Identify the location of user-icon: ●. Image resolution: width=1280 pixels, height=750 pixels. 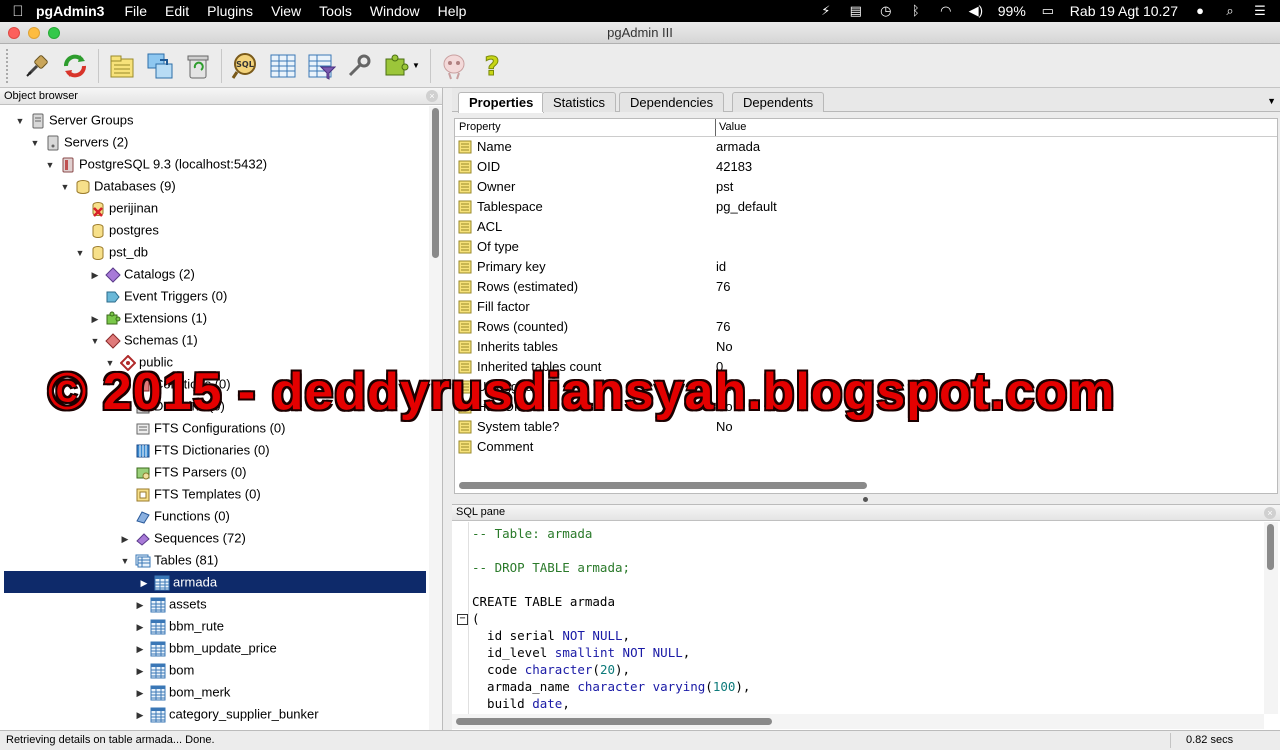
(1200, 11).